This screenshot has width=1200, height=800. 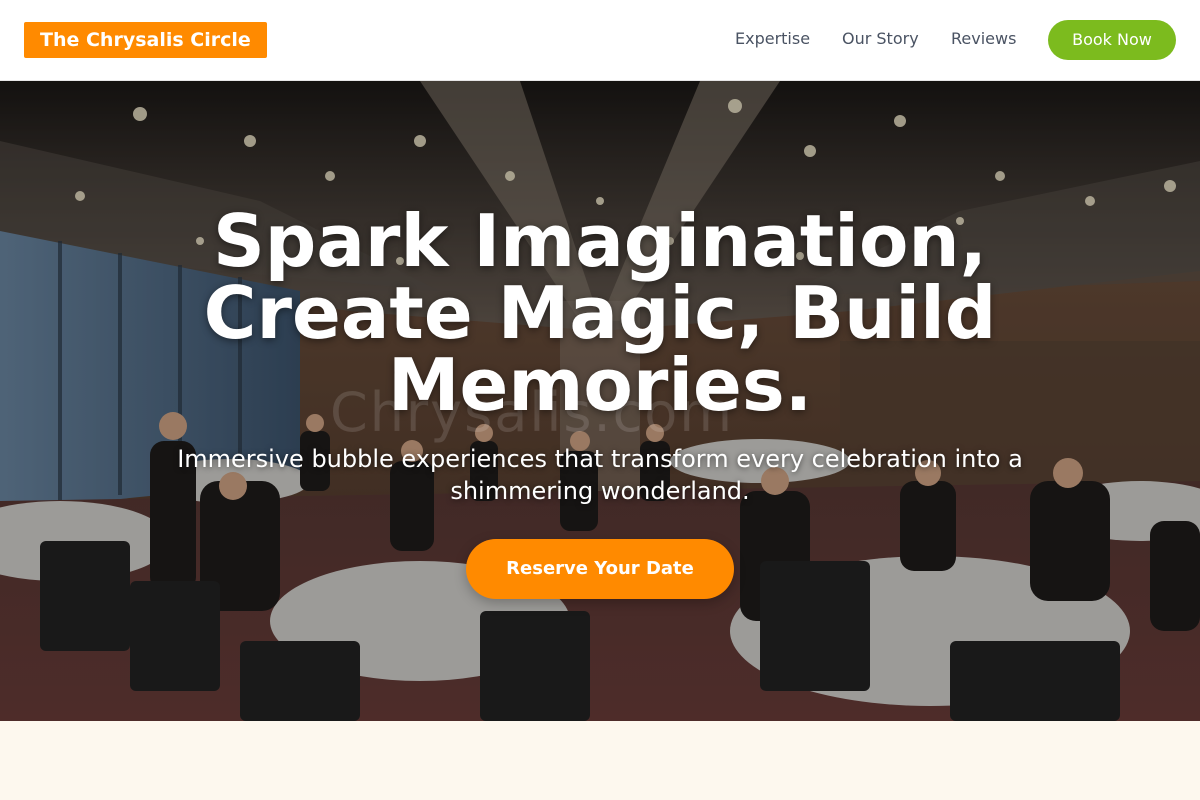 I want to click on book-now-button: Book Now, so click(x=1112, y=40).